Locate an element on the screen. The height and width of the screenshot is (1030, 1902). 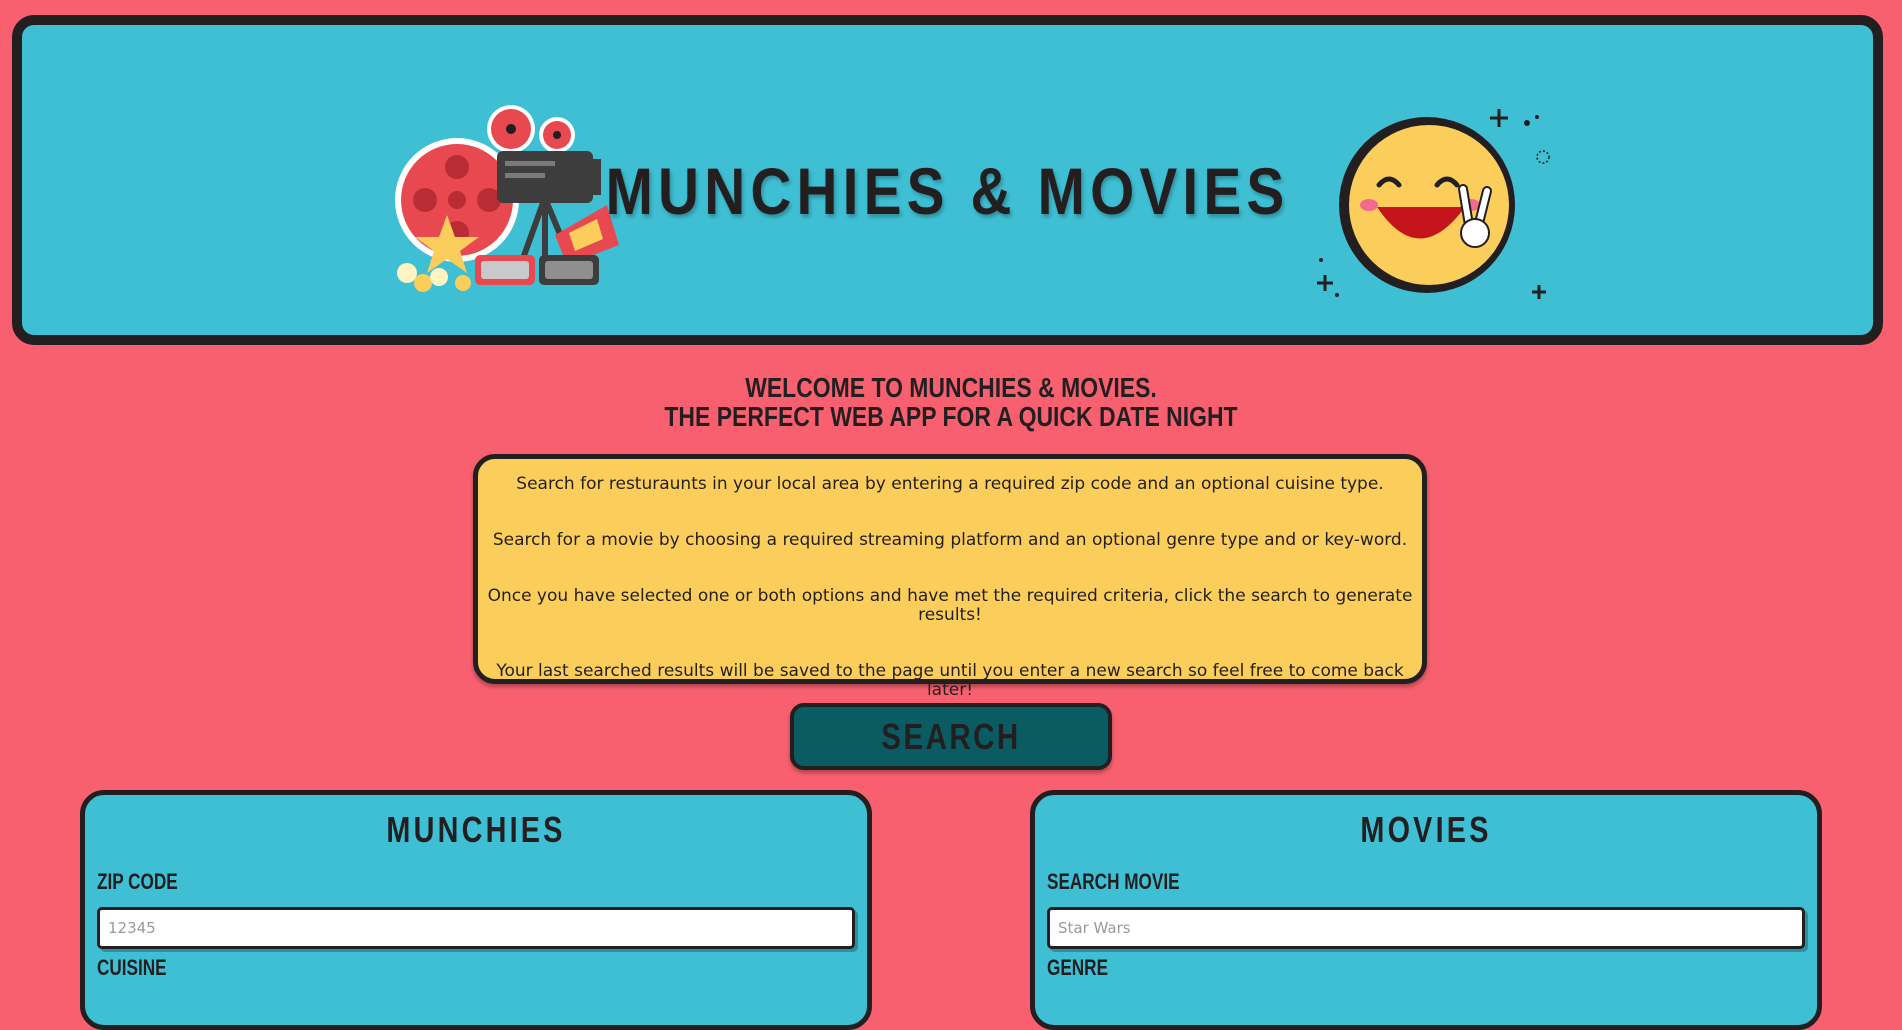
zip-code-label: ZIP CODE is located at coordinates (137, 881).